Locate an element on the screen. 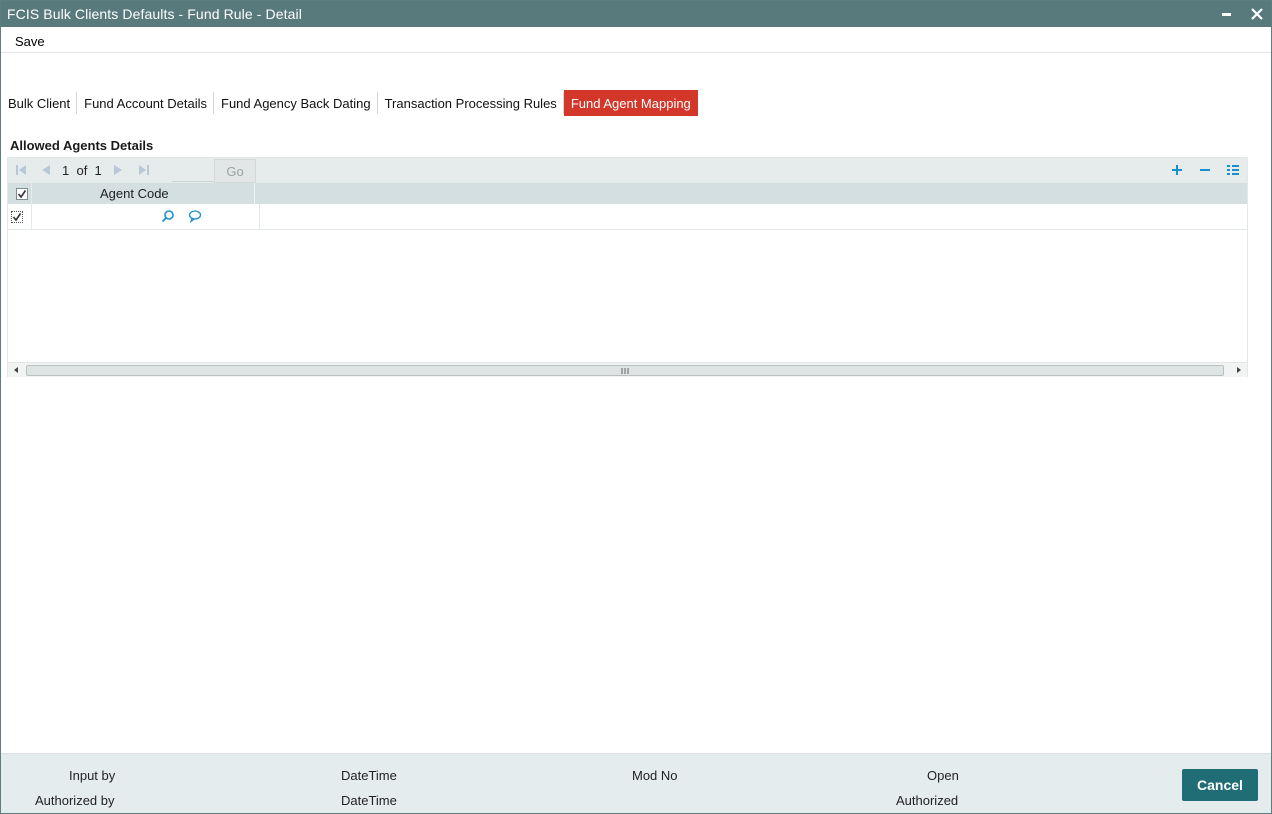 Image resolution: width=1272 pixels, height=814 pixels. row-checkbox is located at coordinates (17, 217).